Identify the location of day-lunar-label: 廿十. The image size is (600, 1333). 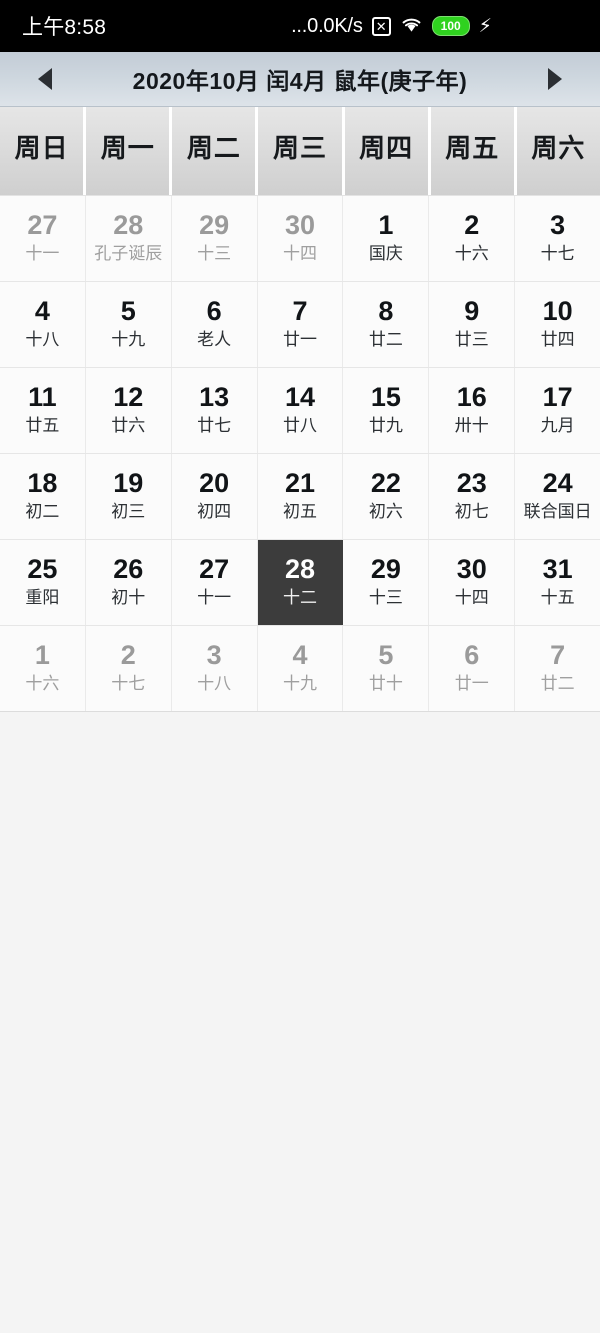
(385, 684).